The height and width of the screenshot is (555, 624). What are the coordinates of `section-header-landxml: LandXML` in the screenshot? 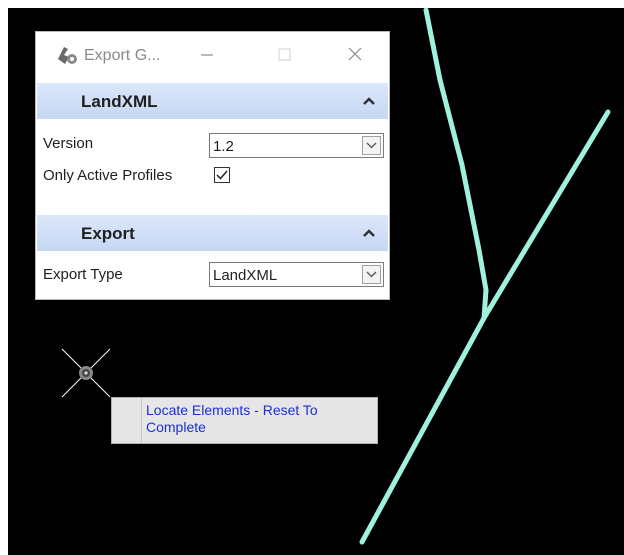 It's located at (212, 101).